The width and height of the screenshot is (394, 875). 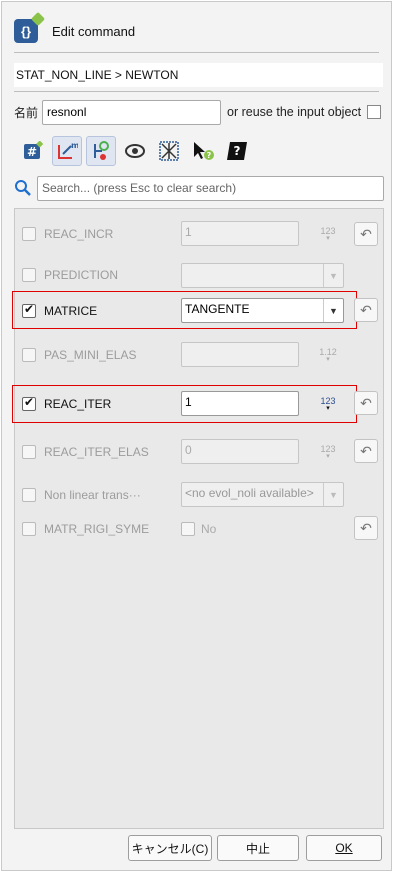 I want to click on search-row, so click(x=199, y=188).